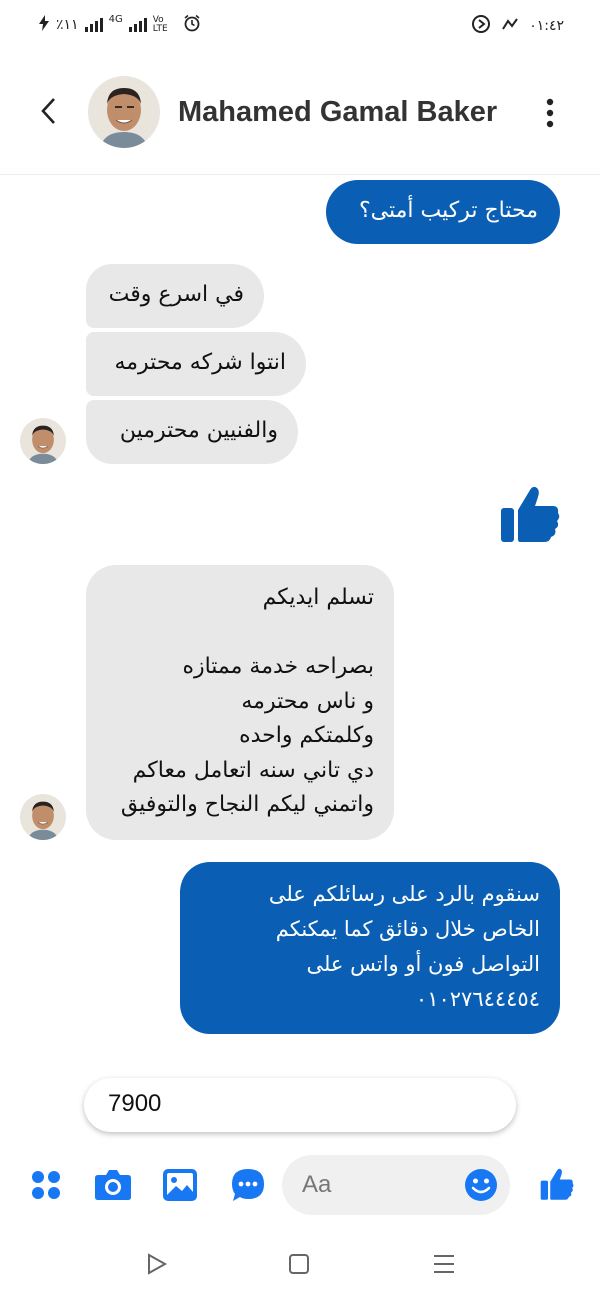  Describe the element at coordinates (443, 212) in the screenshot. I see `message-bubble-outgoing: محتاج تركيب أمتى؟` at that location.